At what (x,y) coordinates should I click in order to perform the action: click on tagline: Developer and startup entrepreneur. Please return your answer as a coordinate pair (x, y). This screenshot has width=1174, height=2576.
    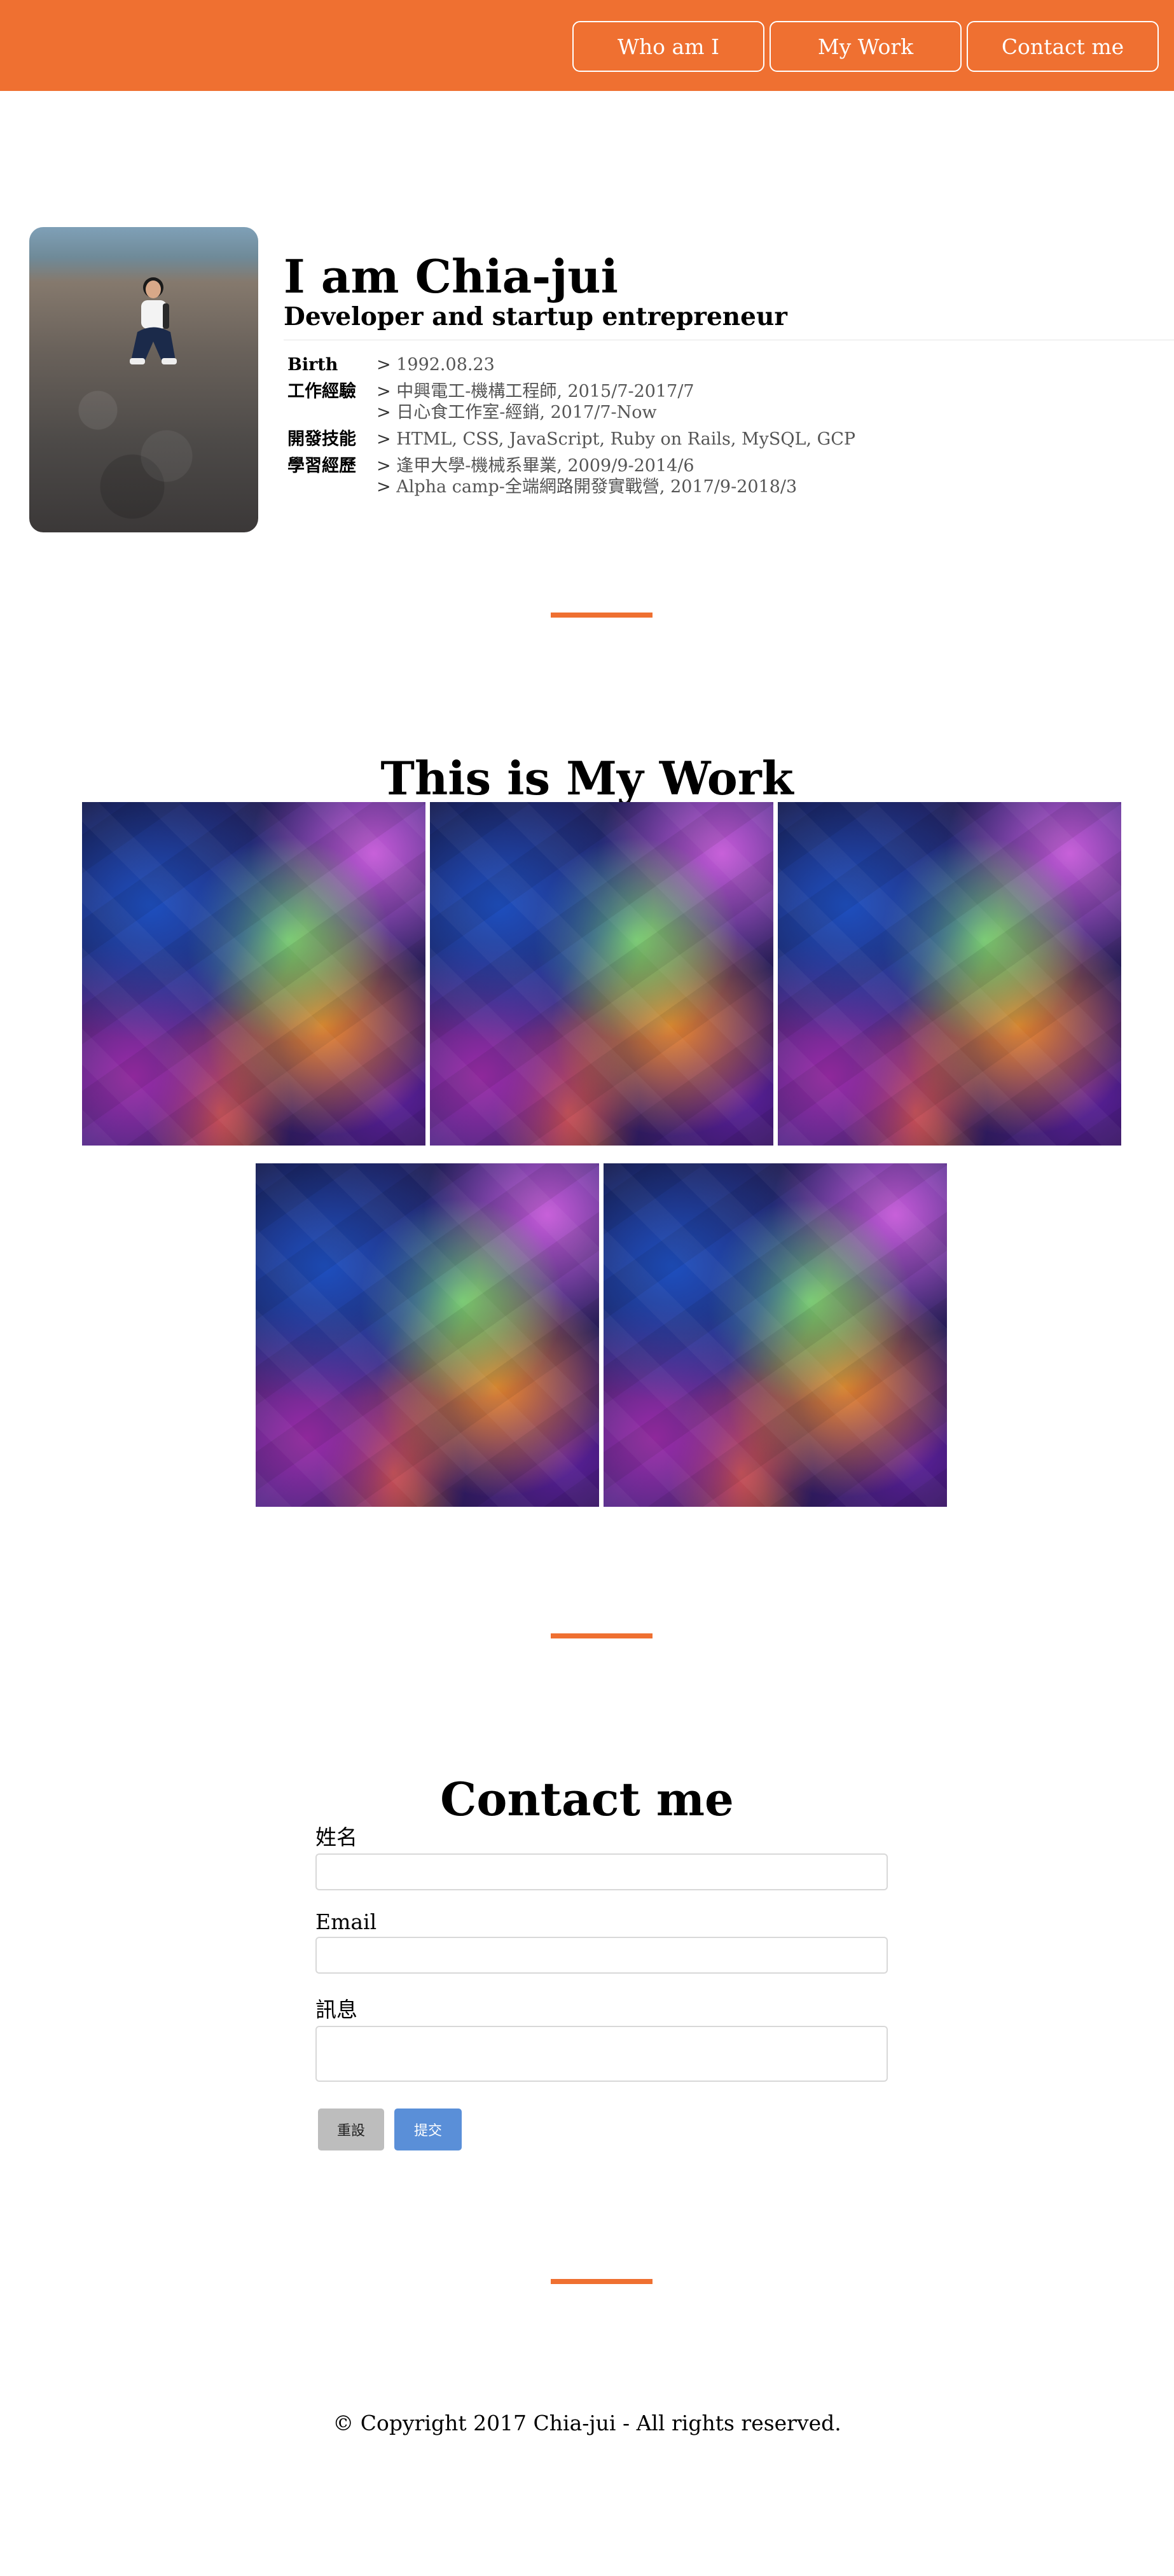
    Looking at the image, I should click on (535, 316).